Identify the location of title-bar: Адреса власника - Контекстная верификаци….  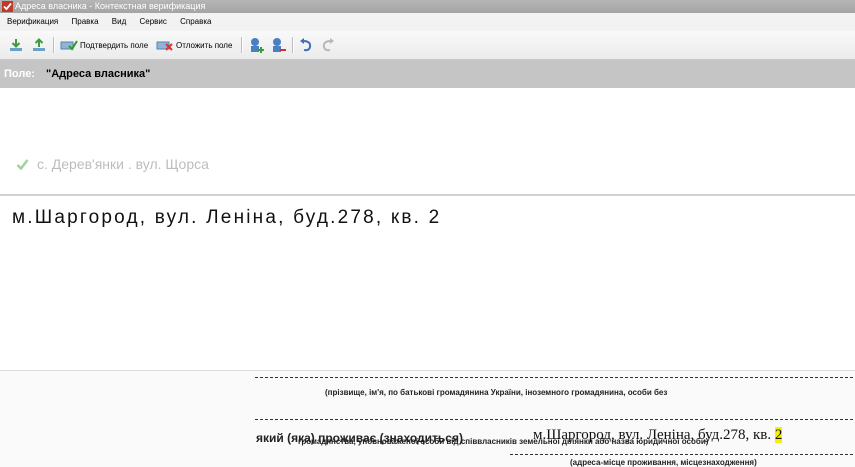
(427, 6).